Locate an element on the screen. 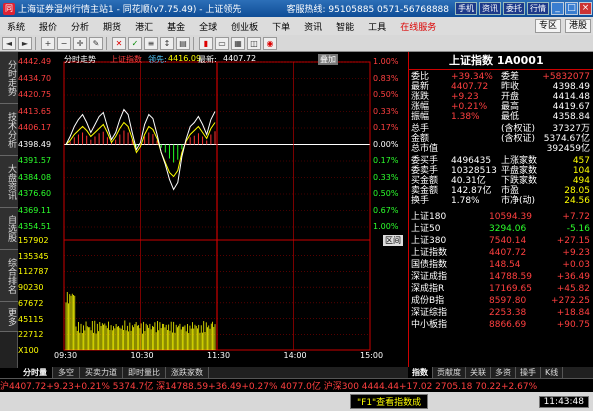  tab-buy-sell-power: 买卖力道 is located at coordinates (101, 372).